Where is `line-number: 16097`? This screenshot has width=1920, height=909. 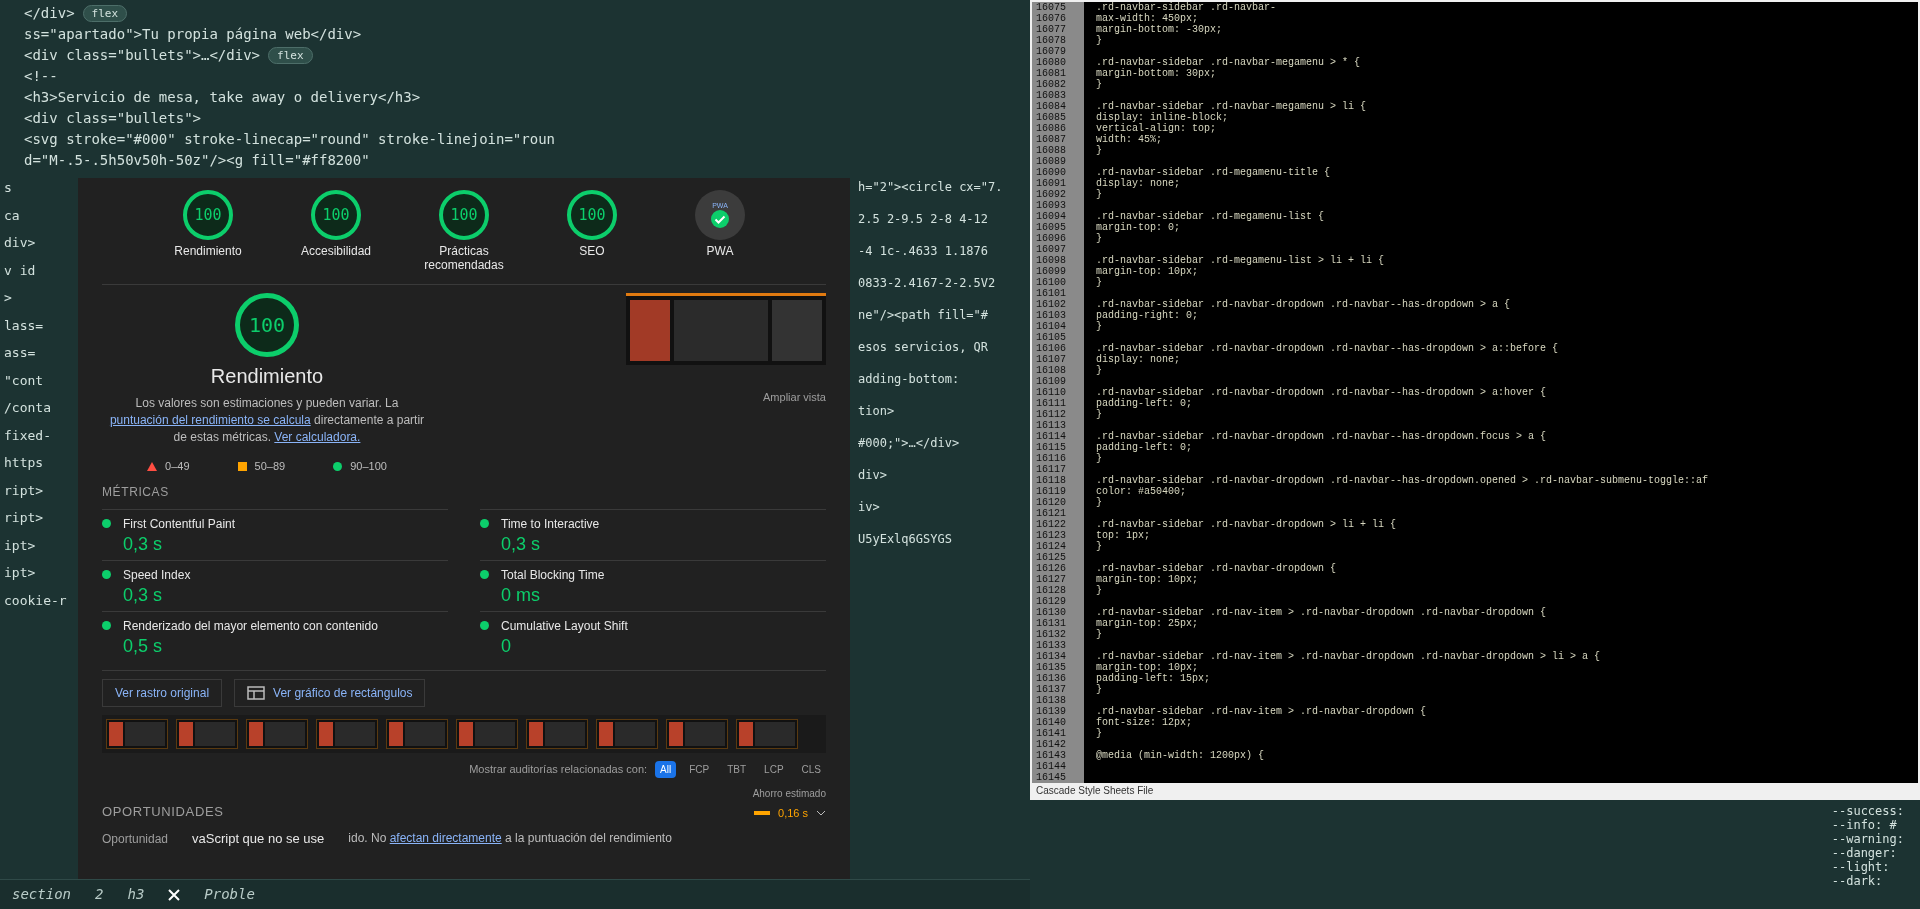
line-number: 16097 is located at coordinates (1051, 249).